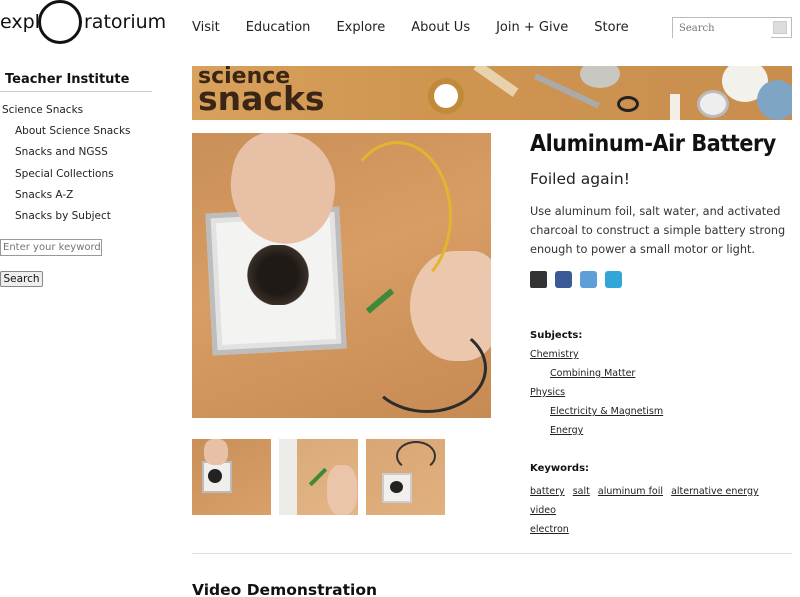 The height and width of the screenshot is (597, 800). Describe the element at coordinates (554, 354) in the screenshot. I see `subject-link-chemistry: Chemistry` at that location.